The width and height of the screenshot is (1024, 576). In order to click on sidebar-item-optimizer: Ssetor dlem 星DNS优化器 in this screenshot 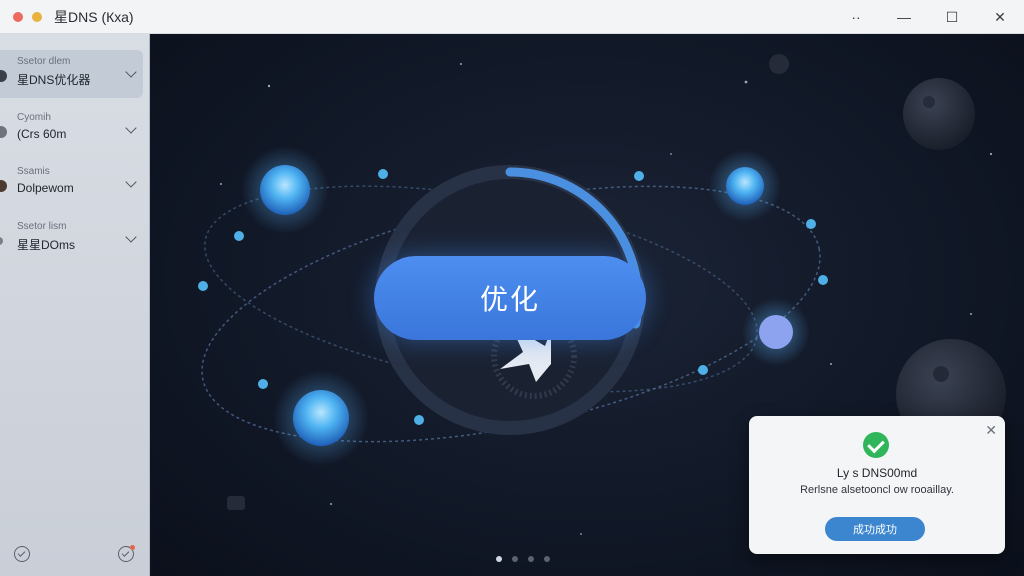, I will do `click(71, 74)`.